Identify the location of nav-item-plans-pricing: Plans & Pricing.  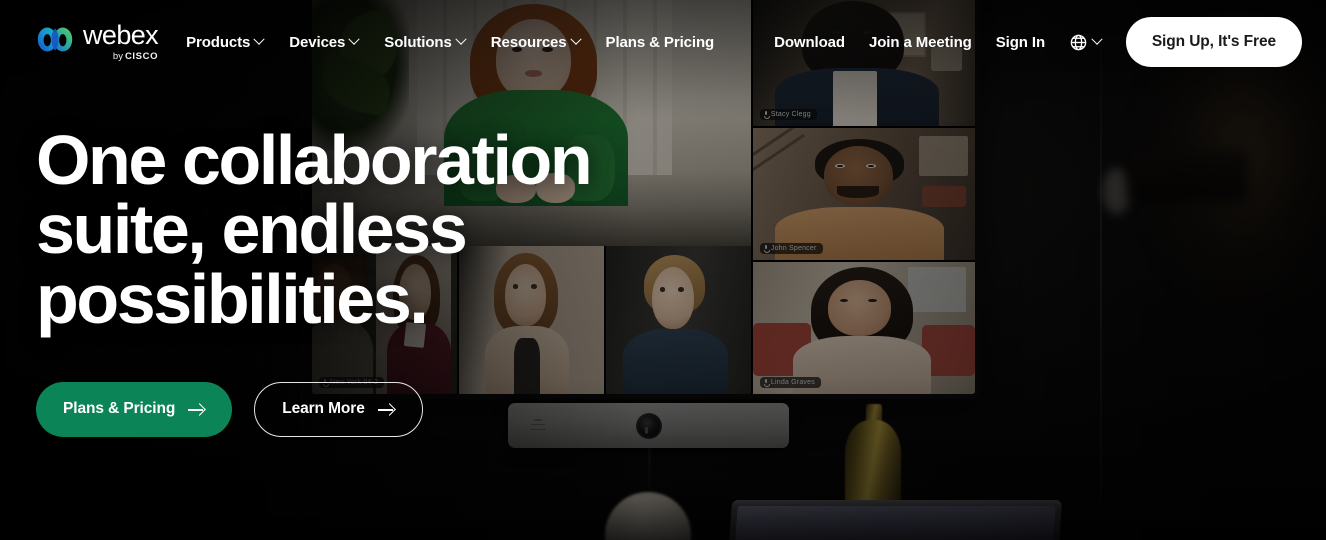
(660, 42).